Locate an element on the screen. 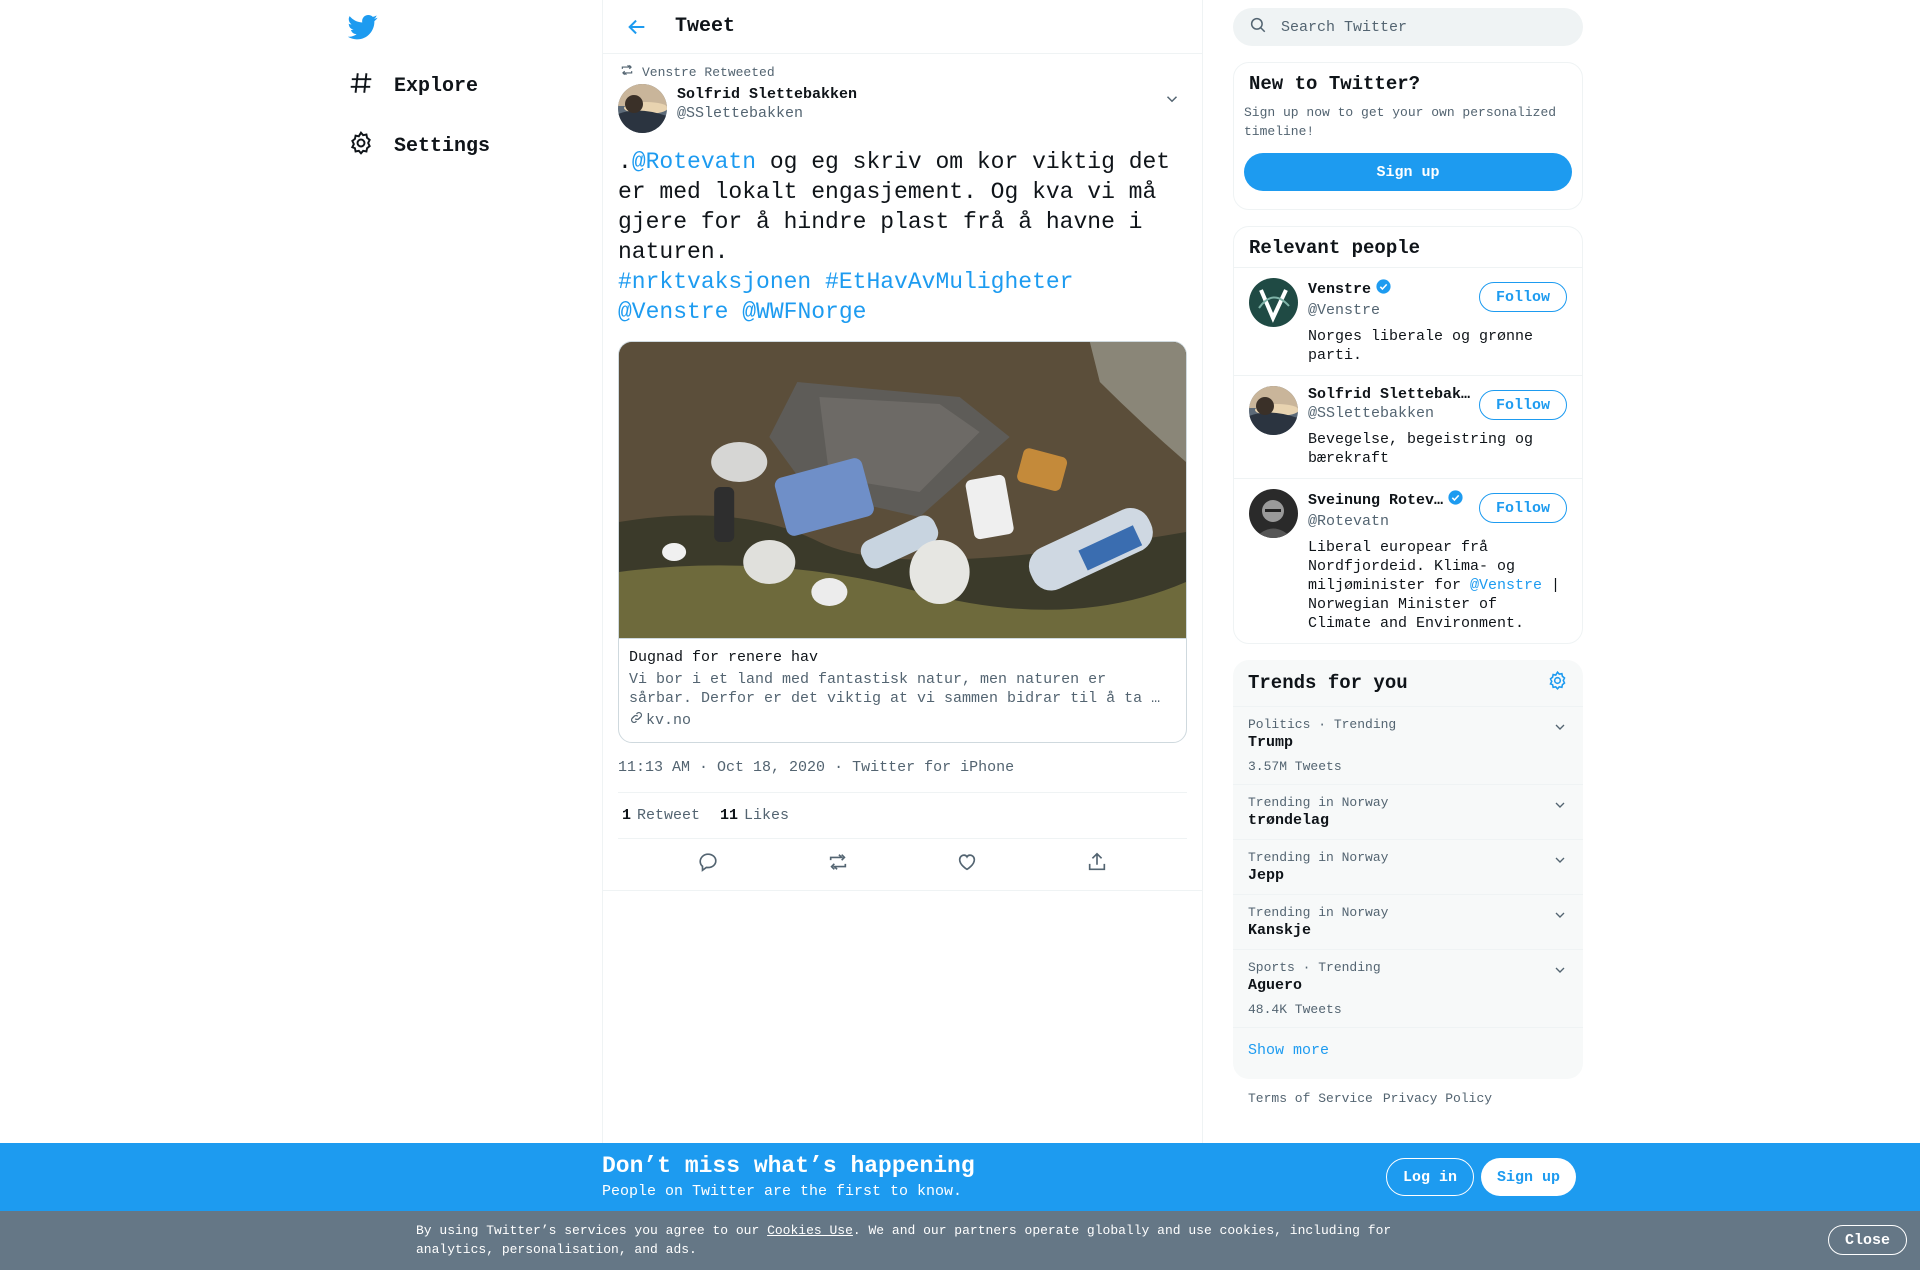 The height and width of the screenshot is (1270, 1920). sign-up-button: Sign up is located at coordinates (1529, 1177).